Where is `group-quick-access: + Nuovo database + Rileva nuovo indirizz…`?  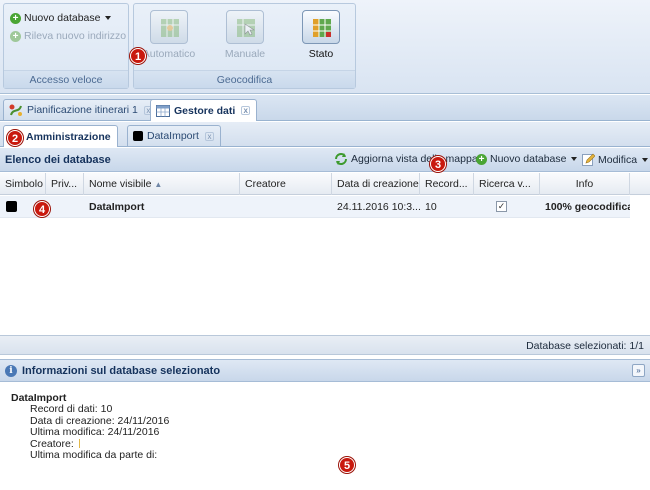 group-quick-access: + Nuovo database + Rileva nuovo indirizz… is located at coordinates (66, 46).